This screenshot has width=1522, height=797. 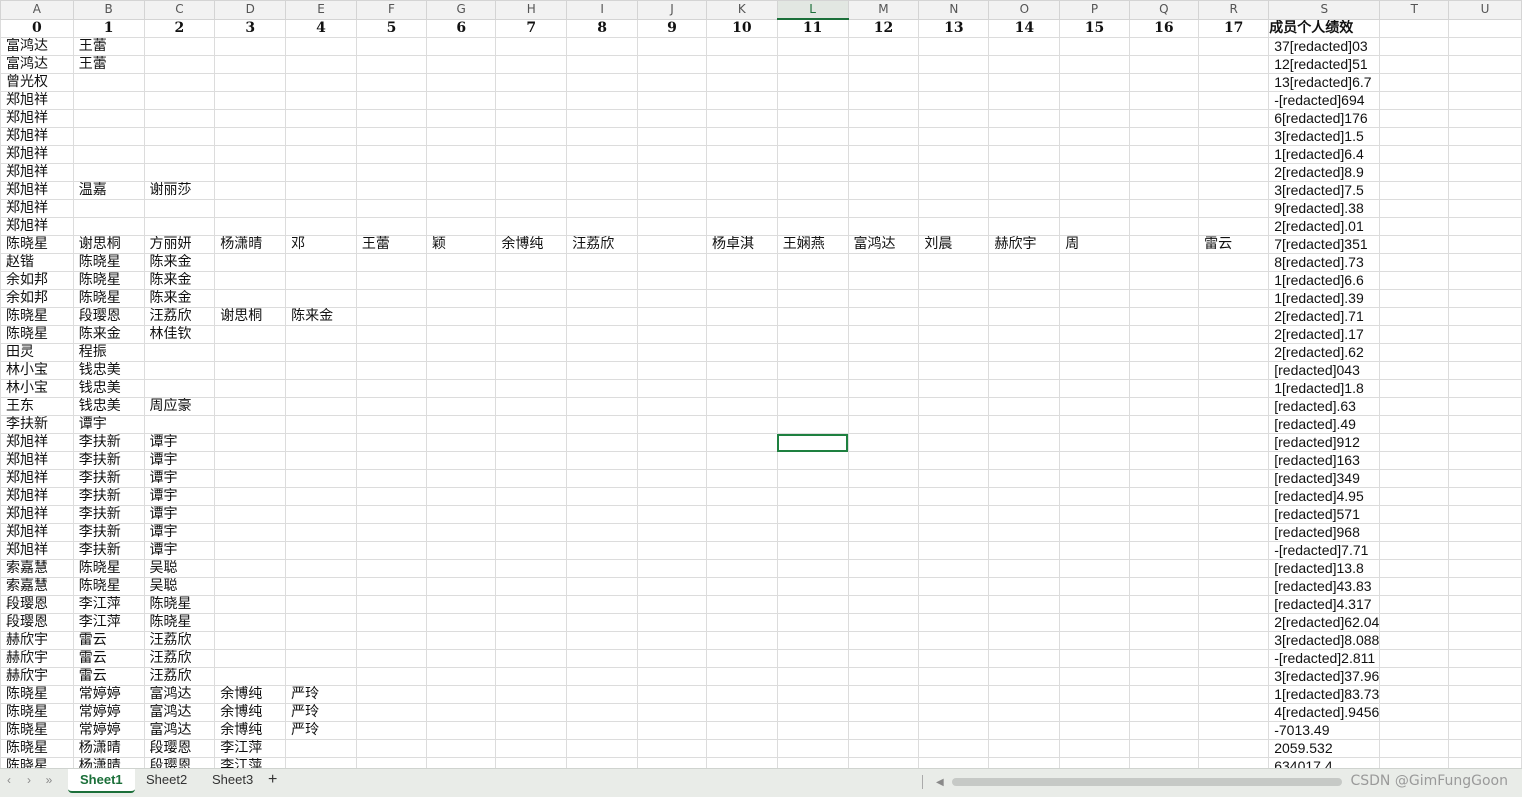 What do you see at coordinates (812, 10) in the screenshot?
I see `column-header-L: L` at bounding box center [812, 10].